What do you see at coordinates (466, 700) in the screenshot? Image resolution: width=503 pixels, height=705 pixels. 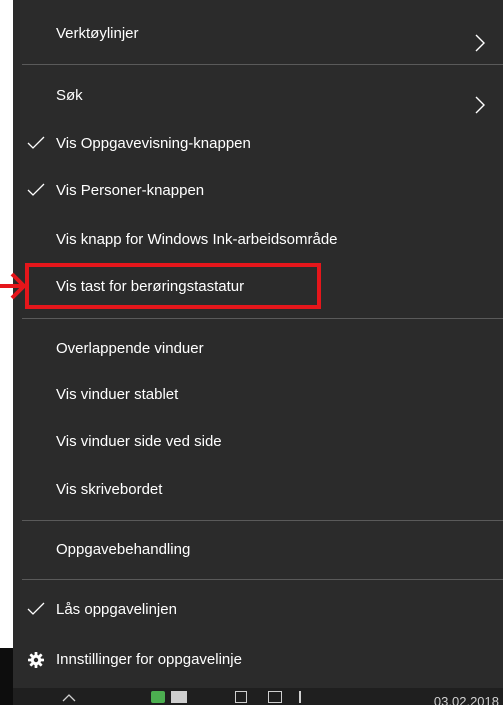 I see `taskbar-date: 03.02.2018` at bounding box center [466, 700].